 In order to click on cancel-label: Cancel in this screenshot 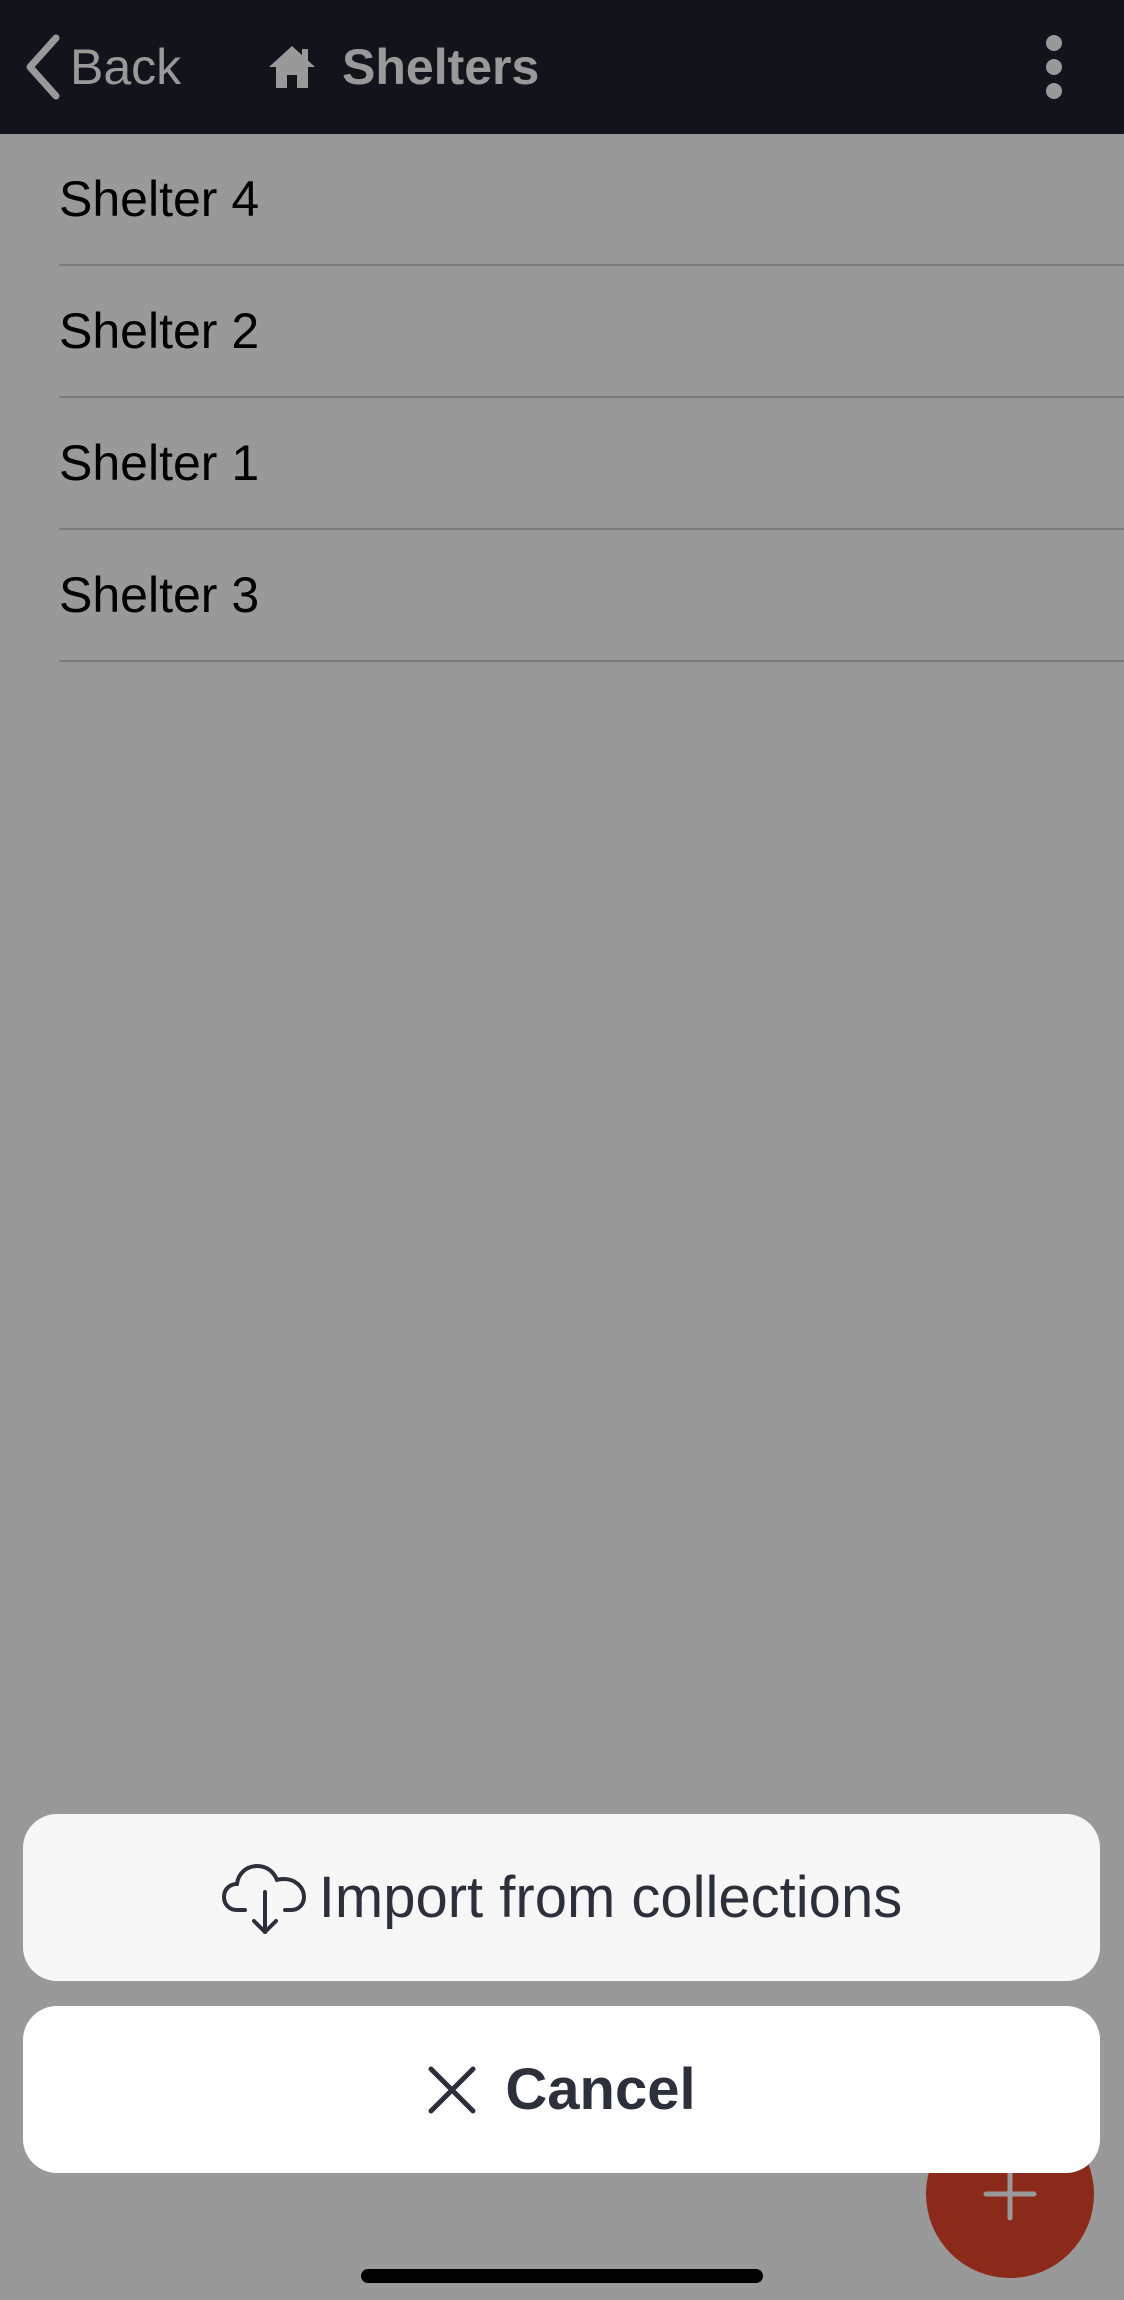, I will do `click(600, 2089)`.